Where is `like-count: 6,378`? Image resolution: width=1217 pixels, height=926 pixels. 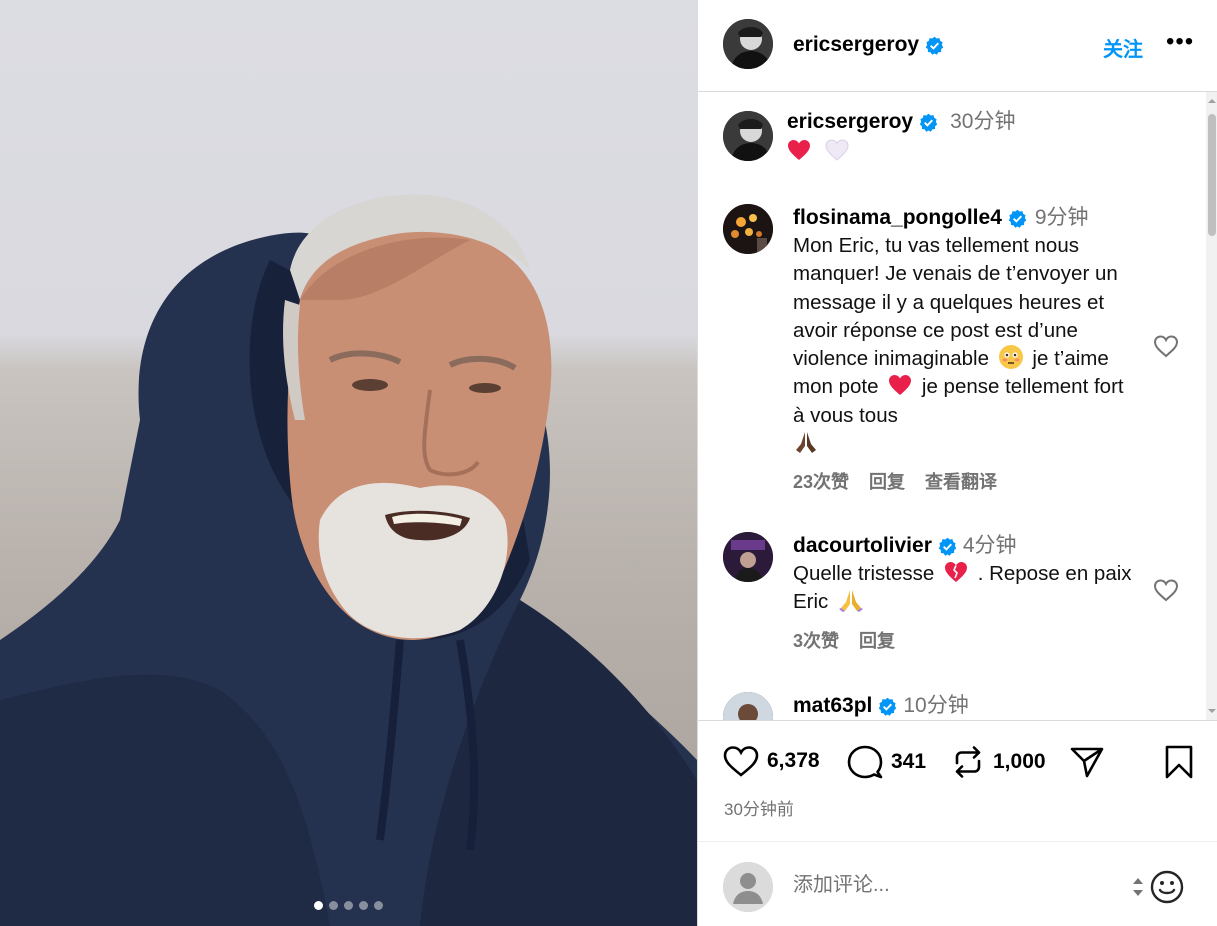
like-count: 6,378 is located at coordinates (793, 761).